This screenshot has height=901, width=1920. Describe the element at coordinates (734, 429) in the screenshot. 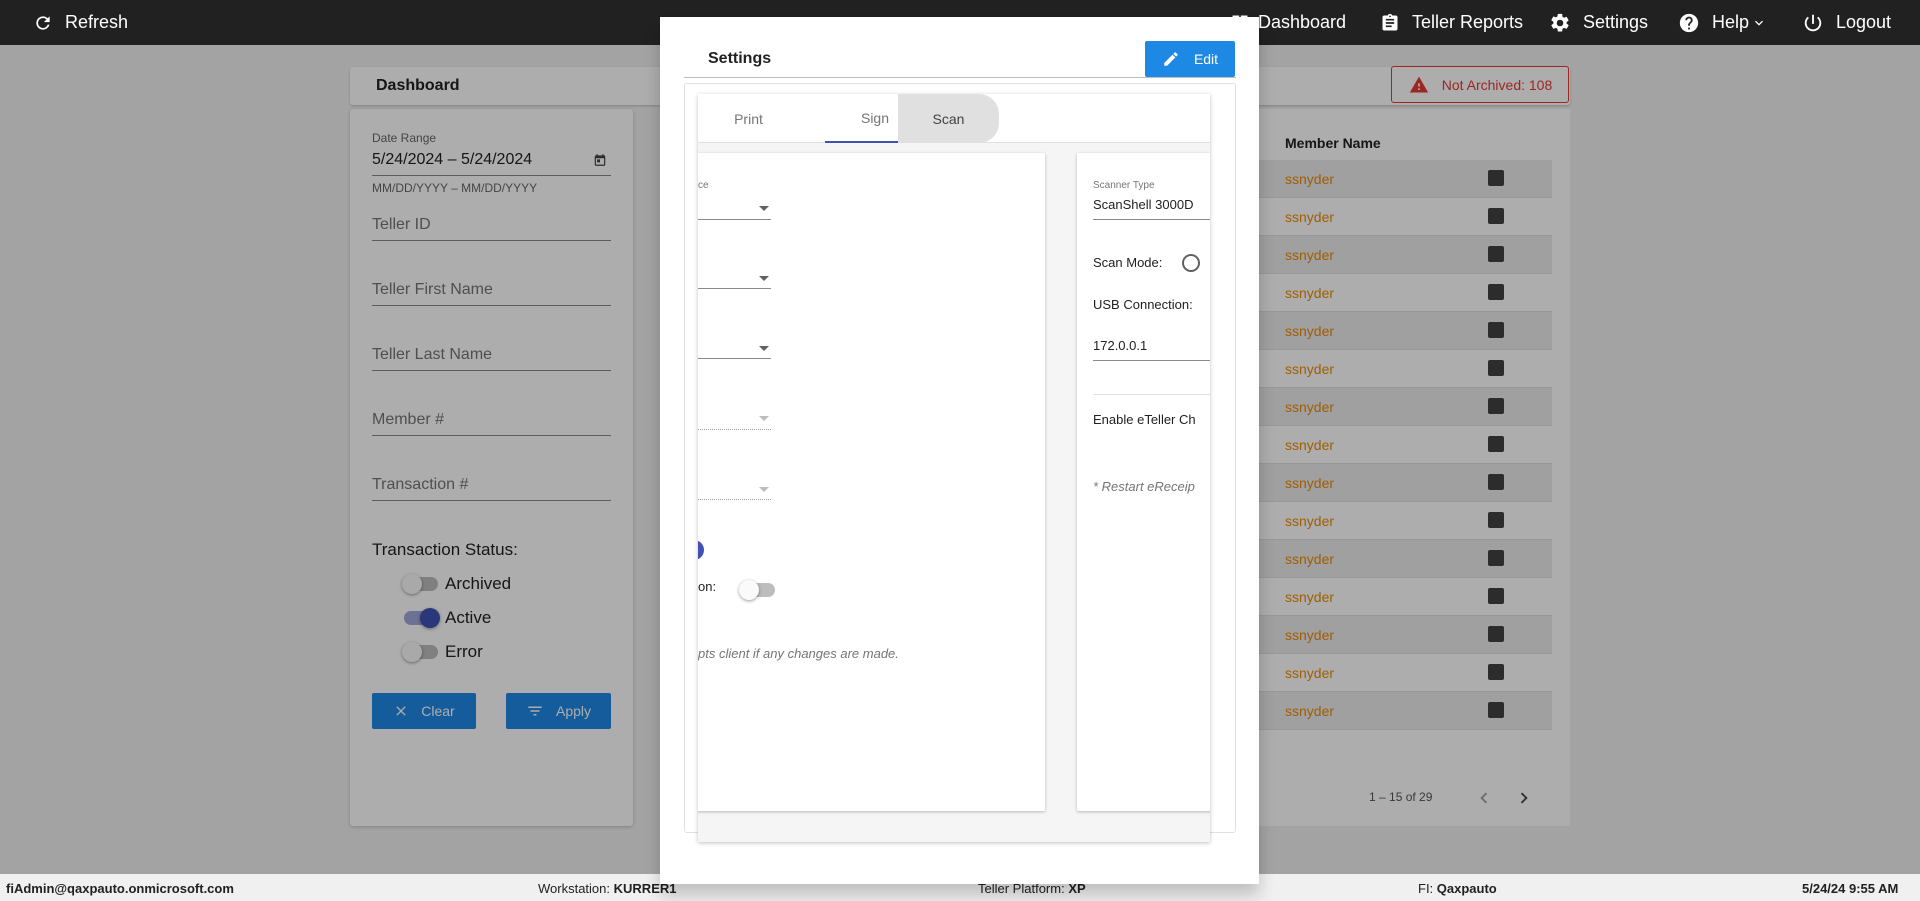

I see `select-field-4-disabled` at that location.